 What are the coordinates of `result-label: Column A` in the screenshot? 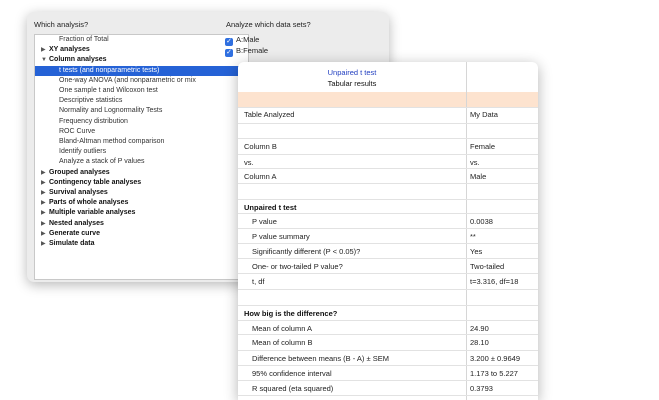 It's located at (260, 176).